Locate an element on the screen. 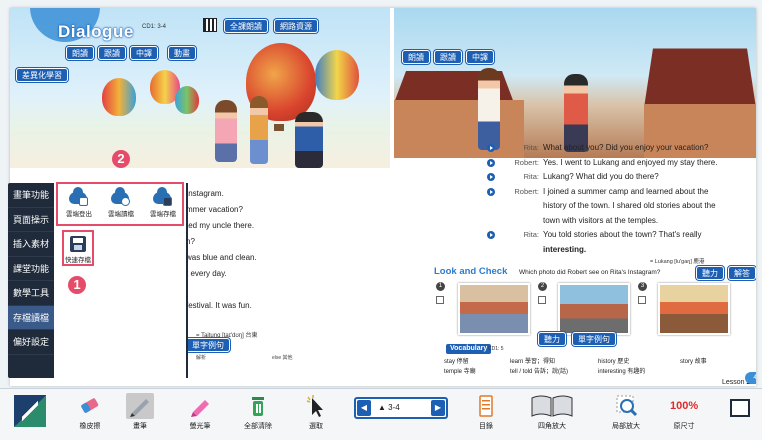  eraser-button: 橡皮擦 is located at coordinates (90, 412).